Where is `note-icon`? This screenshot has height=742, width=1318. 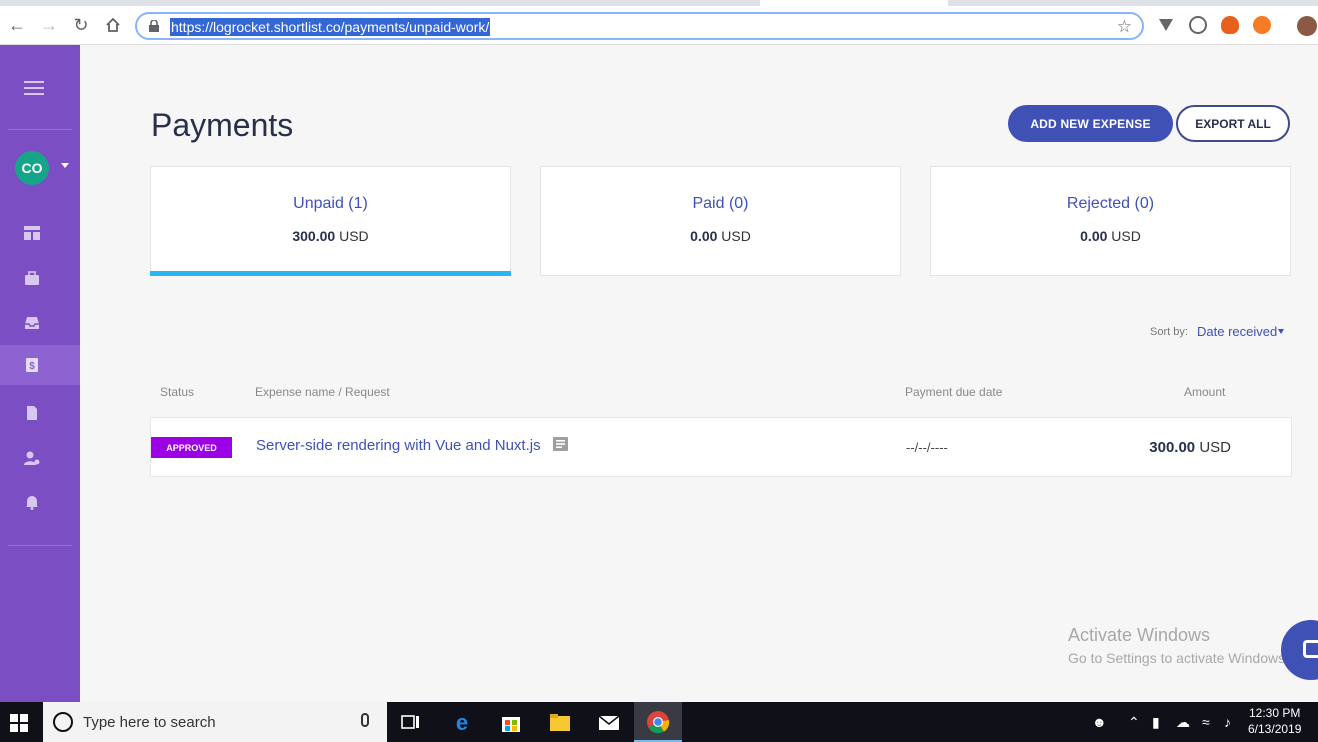 note-icon is located at coordinates (560, 444).